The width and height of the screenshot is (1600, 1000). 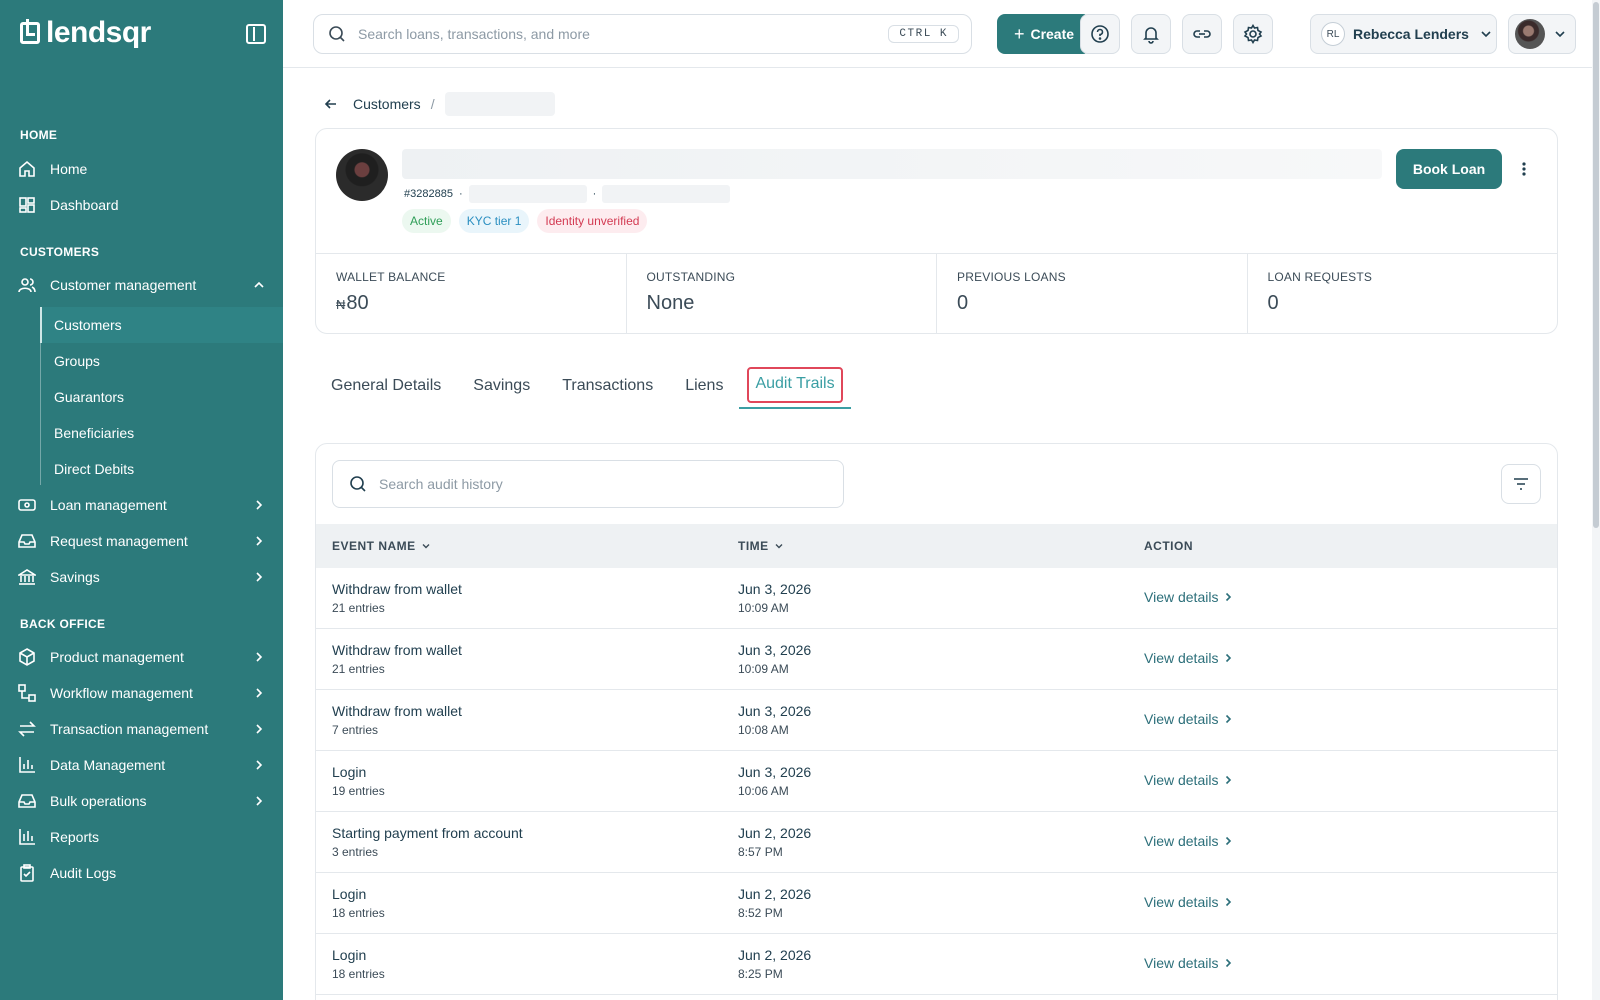 What do you see at coordinates (691, 277) in the screenshot?
I see `stat-label: OUTSTANDING` at bounding box center [691, 277].